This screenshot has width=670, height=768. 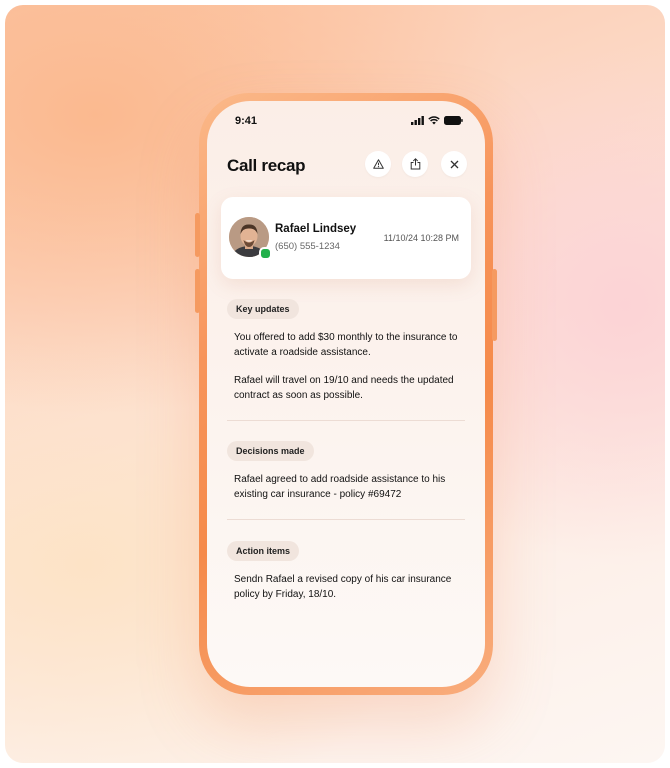 I want to click on online-status-dot, so click(x=265, y=253).